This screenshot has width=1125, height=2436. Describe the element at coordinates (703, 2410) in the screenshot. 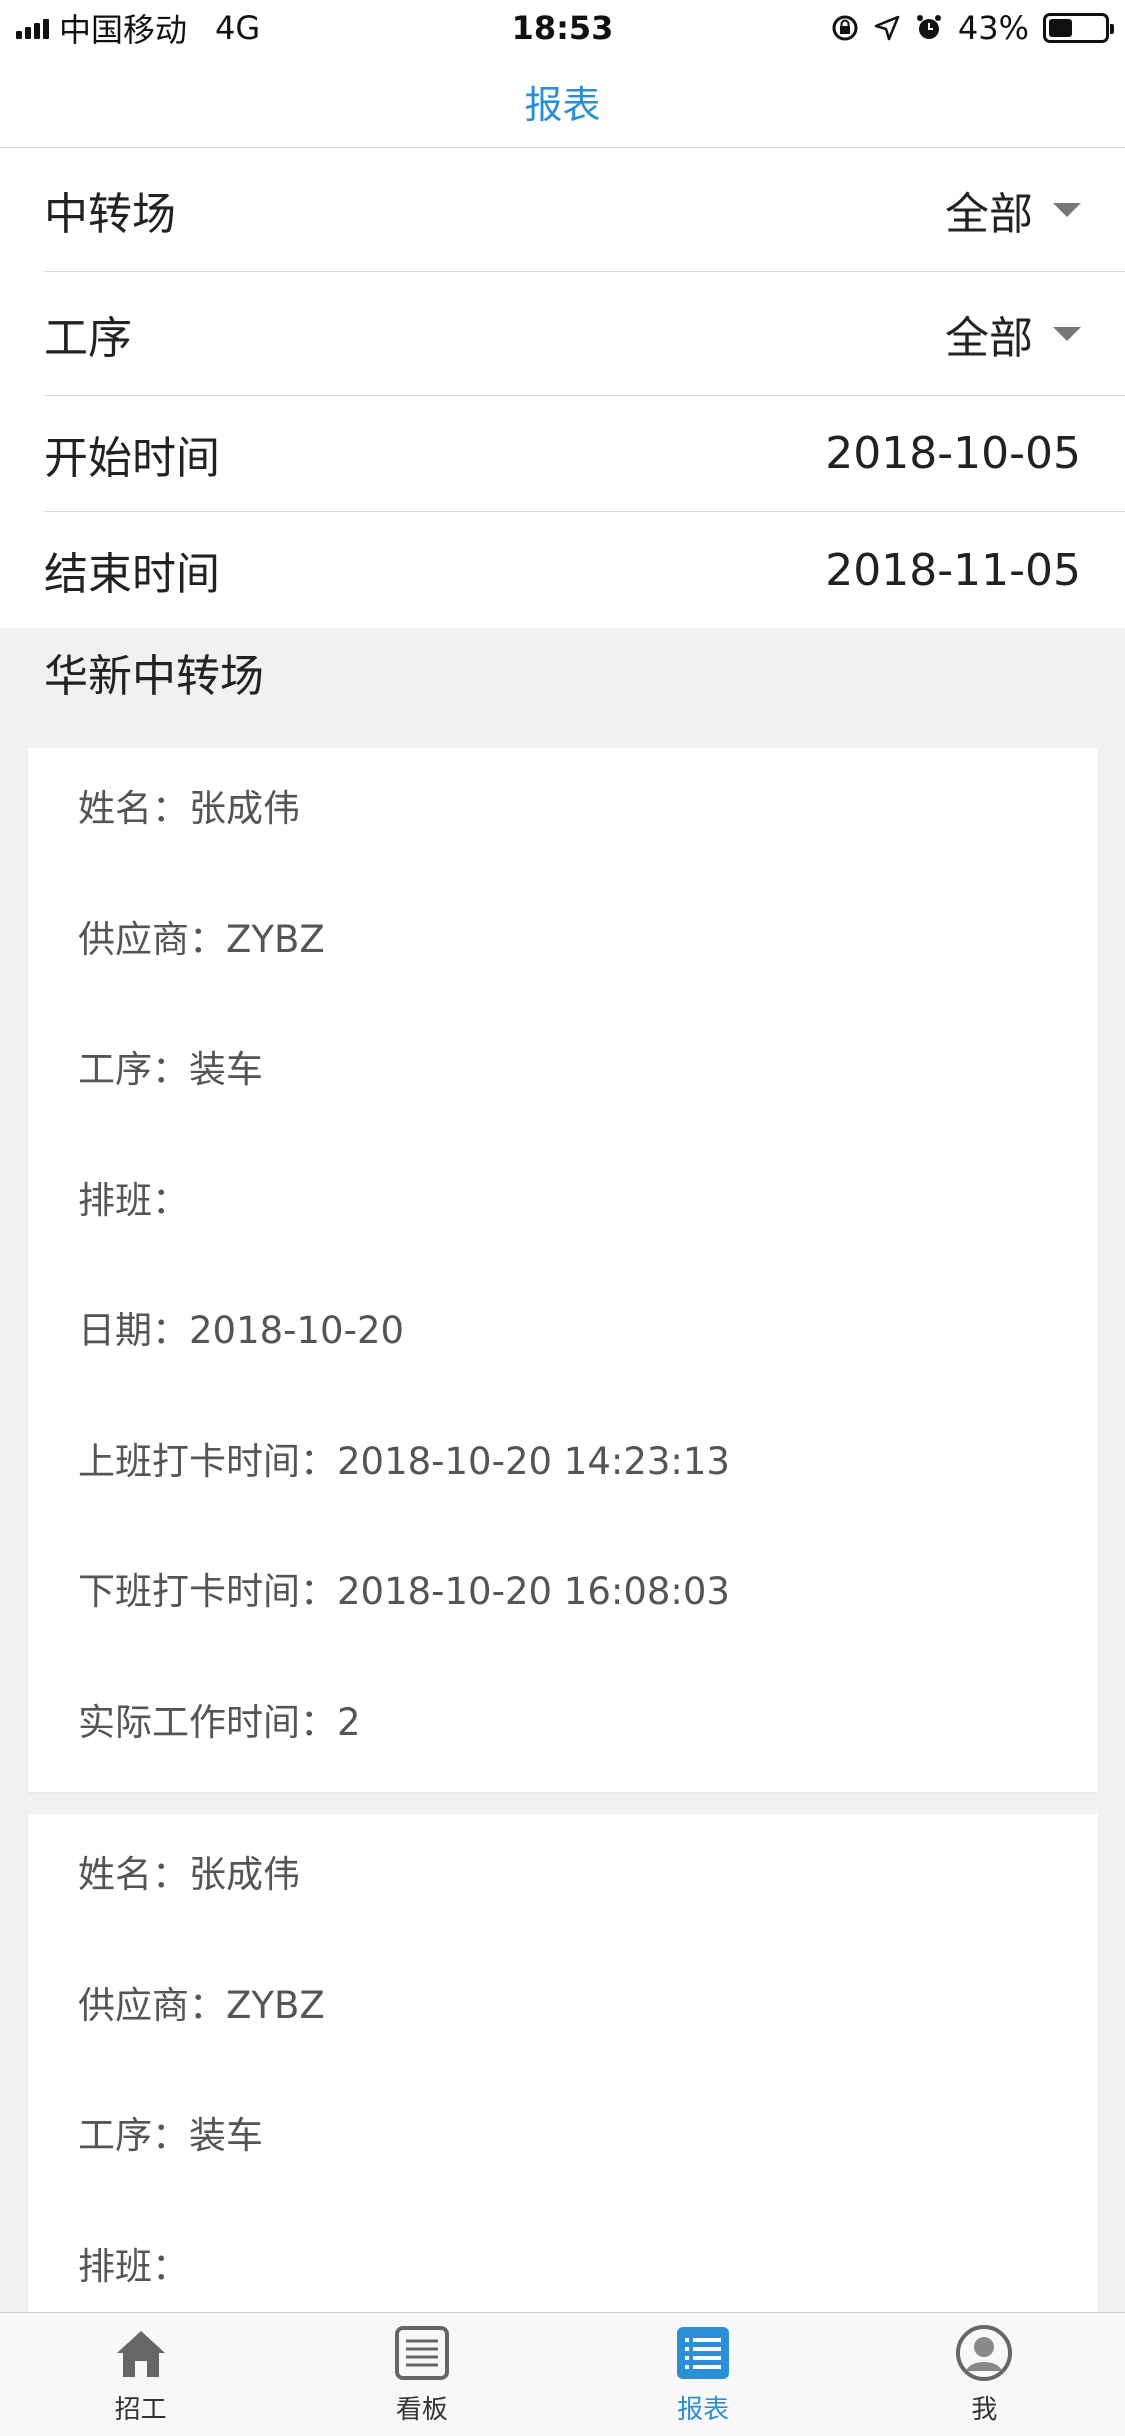

I see `tab-label: 报表` at that location.